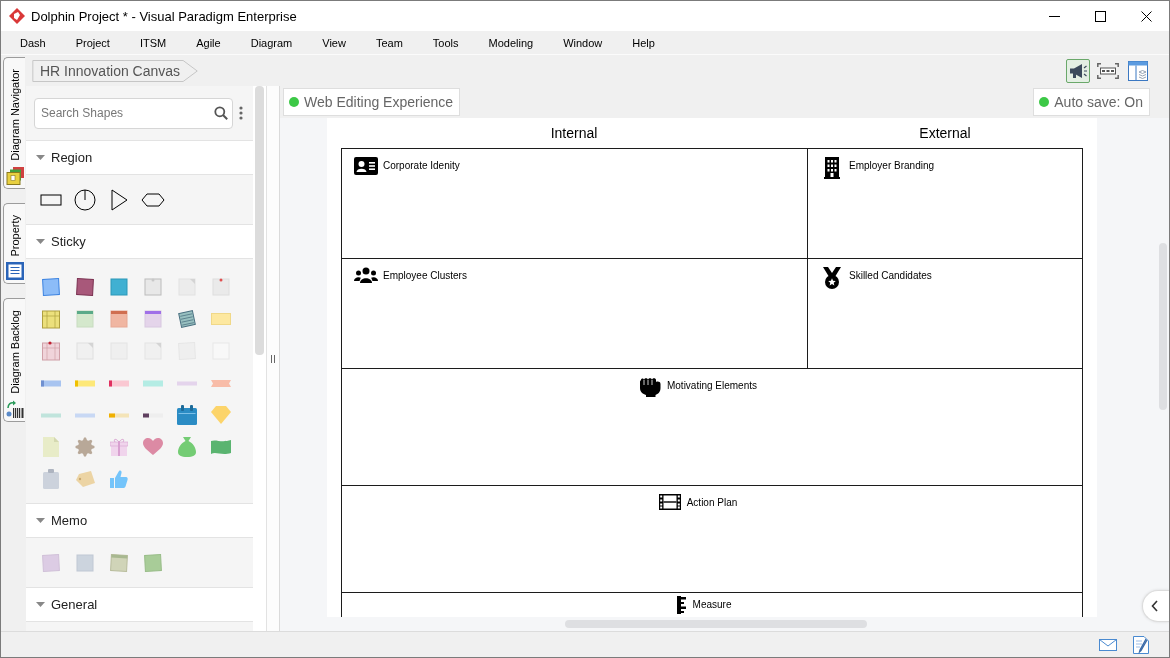 The width and height of the screenshot is (1170, 658). I want to click on clipboard-icon, so click(51, 479).